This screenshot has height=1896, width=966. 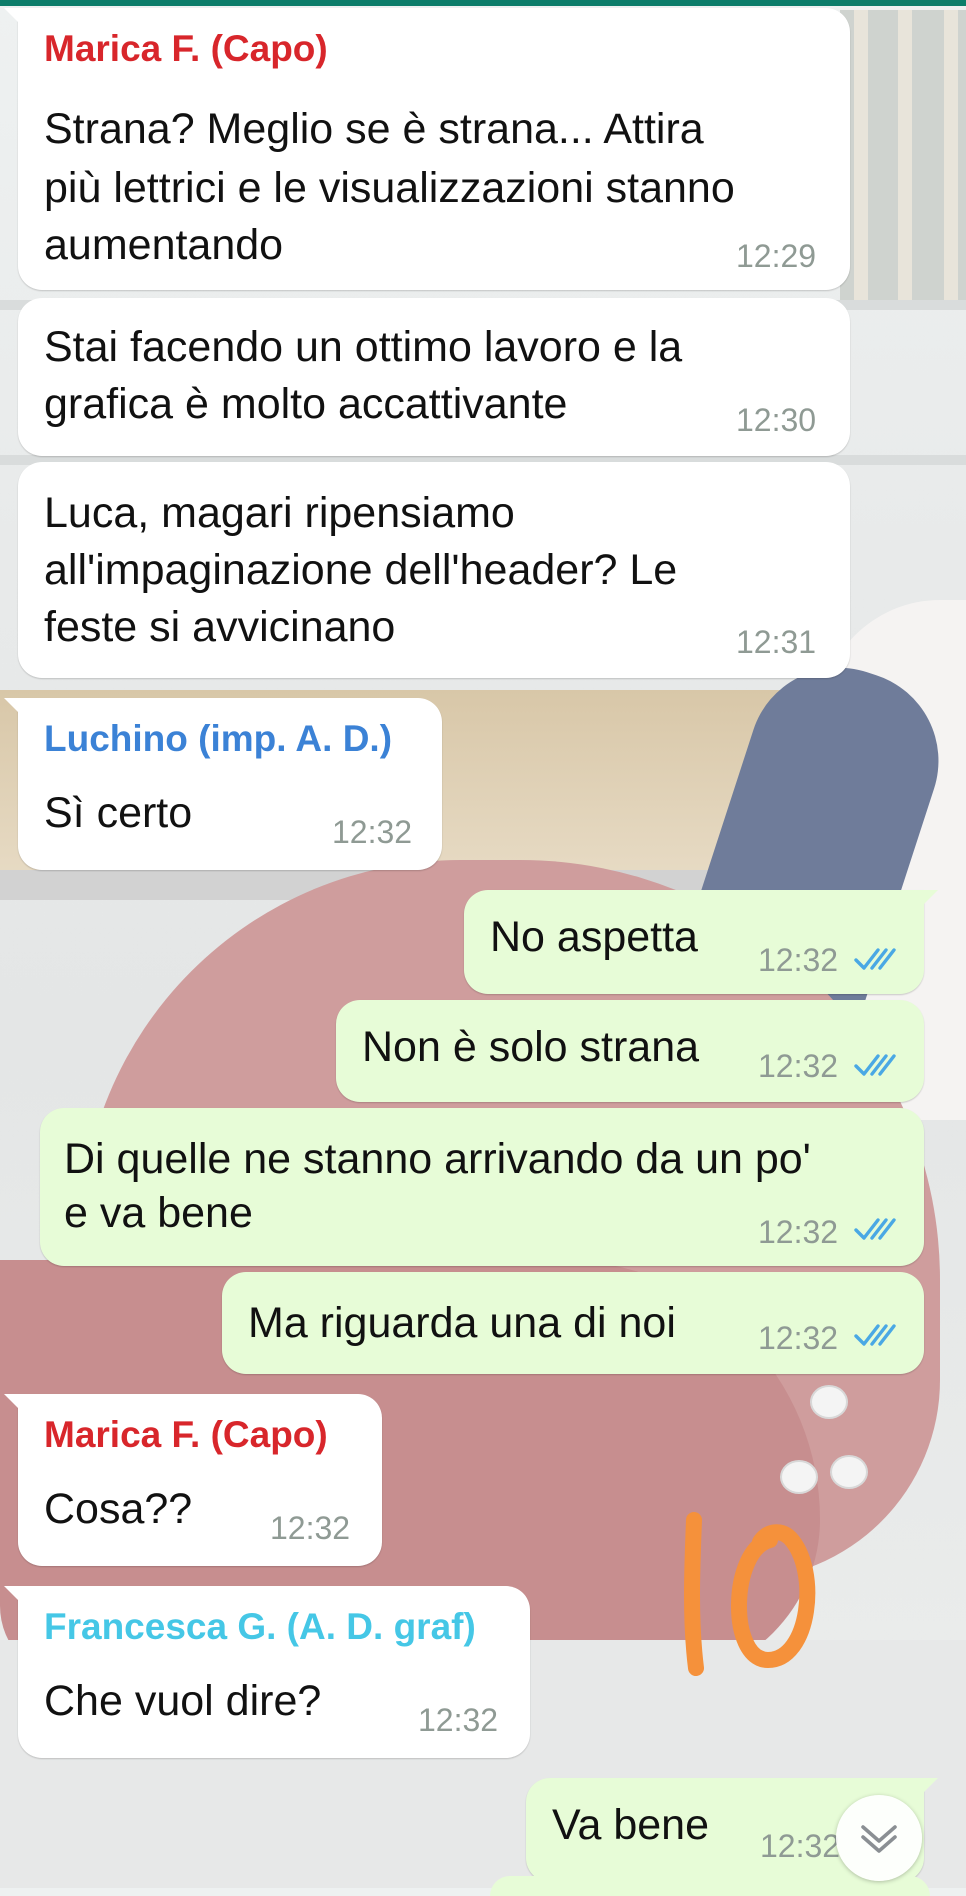 I want to click on message-text: Ma riguarda una di noi, so click(x=462, y=1323).